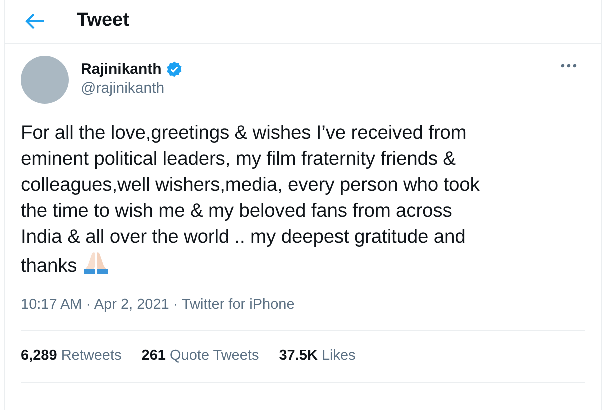 This screenshot has width=603, height=410. Describe the element at coordinates (103, 21) in the screenshot. I see `page-title: Tweet` at that location.